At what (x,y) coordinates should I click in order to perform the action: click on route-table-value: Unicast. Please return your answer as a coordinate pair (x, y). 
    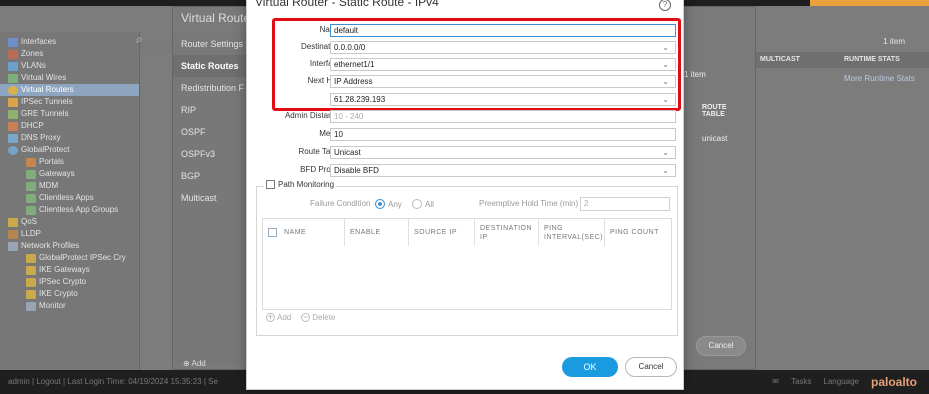
    Looking at the image, I should click on (347, 152).